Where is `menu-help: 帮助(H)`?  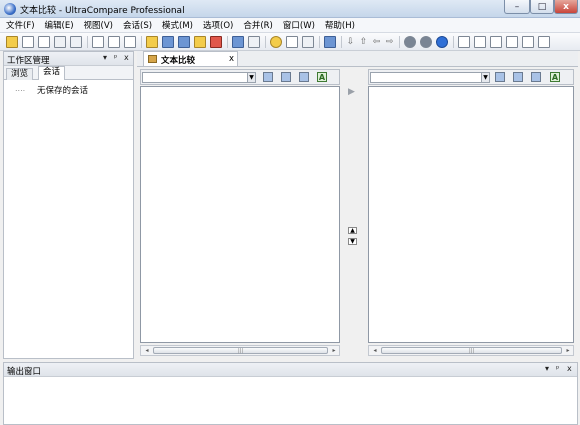
menu-help: 帮助(H) is located at coordinates (340, 25).